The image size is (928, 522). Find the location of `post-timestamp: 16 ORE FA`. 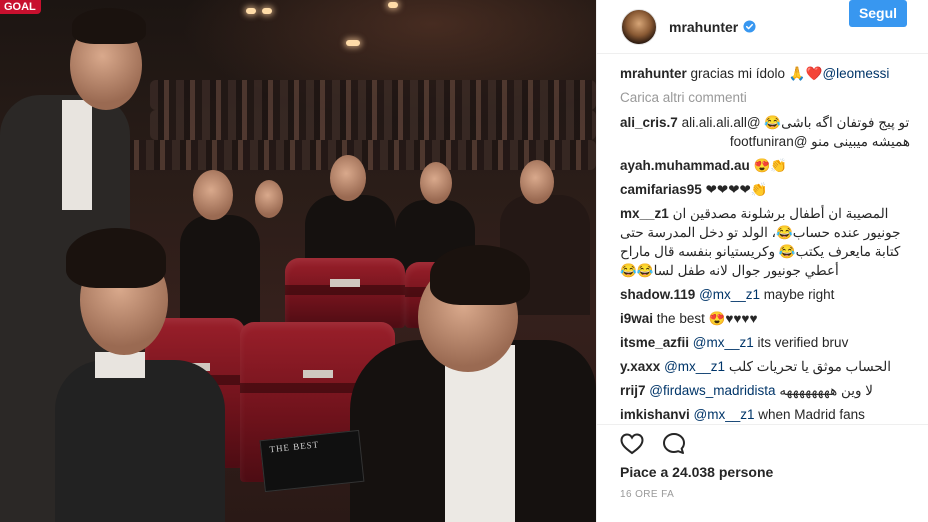

post-timestamp: 16 ORE FA is located at coordinates (647, 494).